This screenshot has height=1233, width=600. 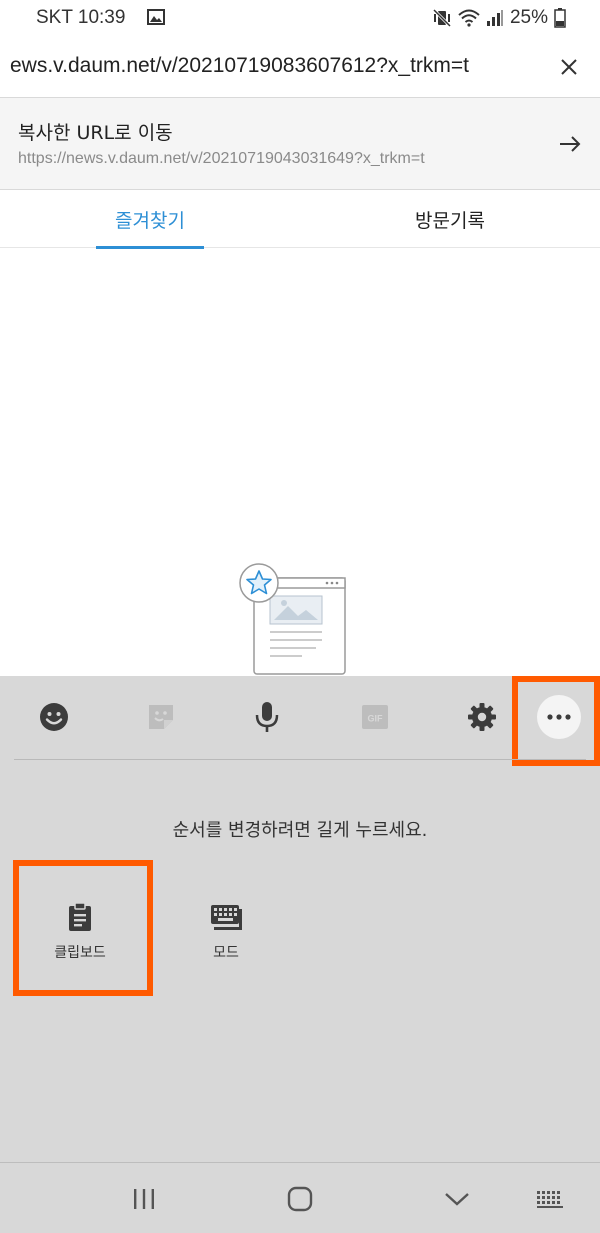 I want to click on carrier-time: SKT 10:39, so click(x=81, y=17).